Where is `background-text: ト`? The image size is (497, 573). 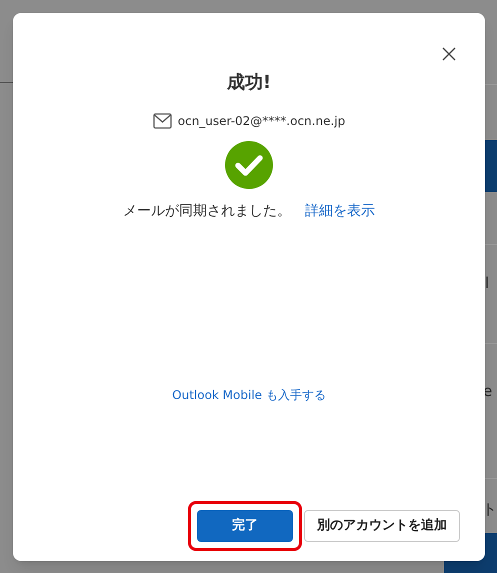
background-text: ト is located at coordinates (489, 509).